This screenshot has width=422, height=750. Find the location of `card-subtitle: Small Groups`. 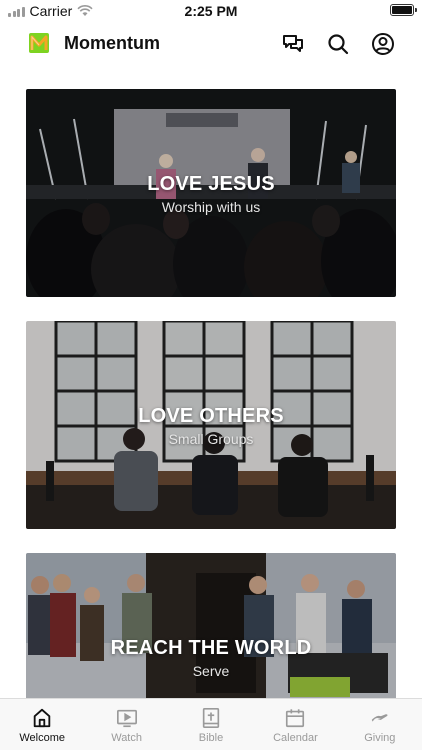

card-subtitle: Small Groups is located at coordinates (211, 439).